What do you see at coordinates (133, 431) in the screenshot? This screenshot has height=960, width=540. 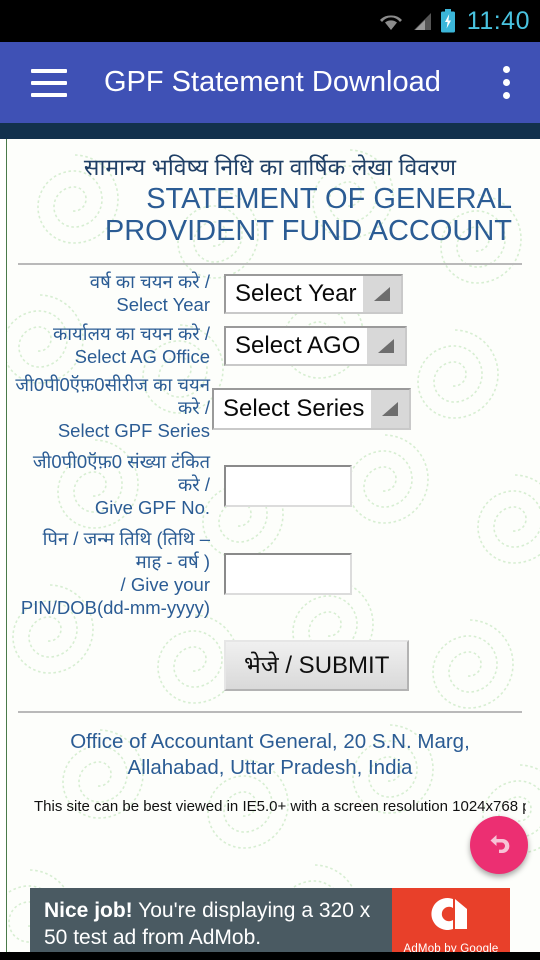 I see `label-select-series-english: Select GPF Series` at bounding box center [133, 431].